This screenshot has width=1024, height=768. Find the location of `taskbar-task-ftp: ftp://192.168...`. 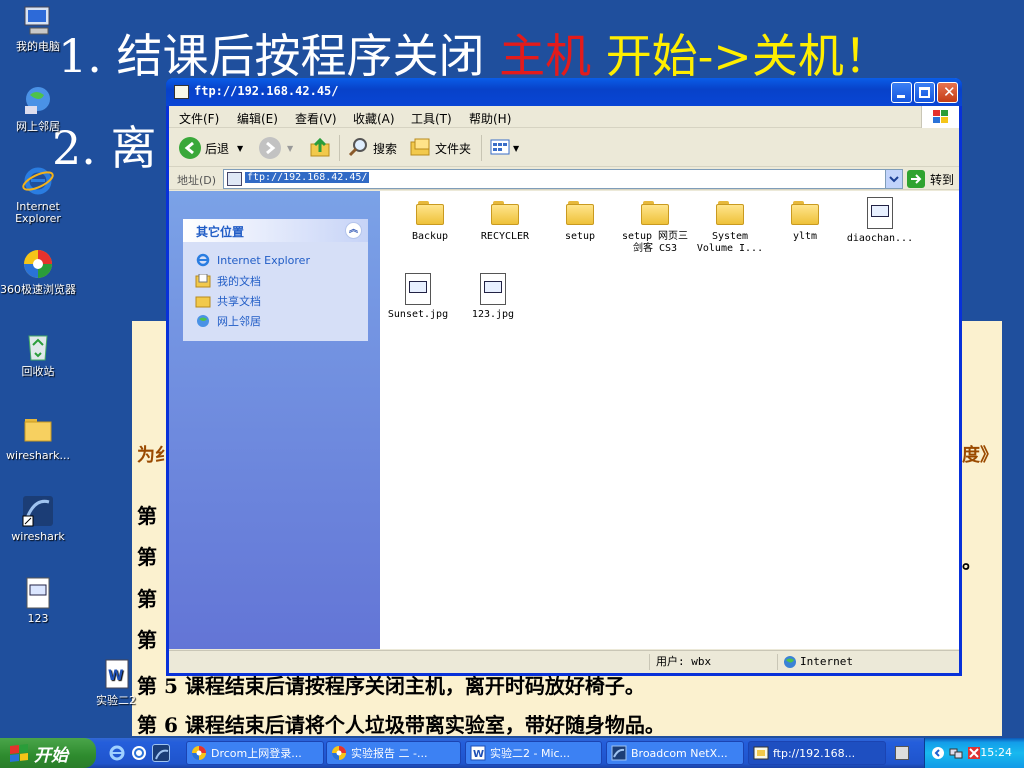

taskbar-task-ftp: ftp://192.168... is located at coordinates (817, 753).